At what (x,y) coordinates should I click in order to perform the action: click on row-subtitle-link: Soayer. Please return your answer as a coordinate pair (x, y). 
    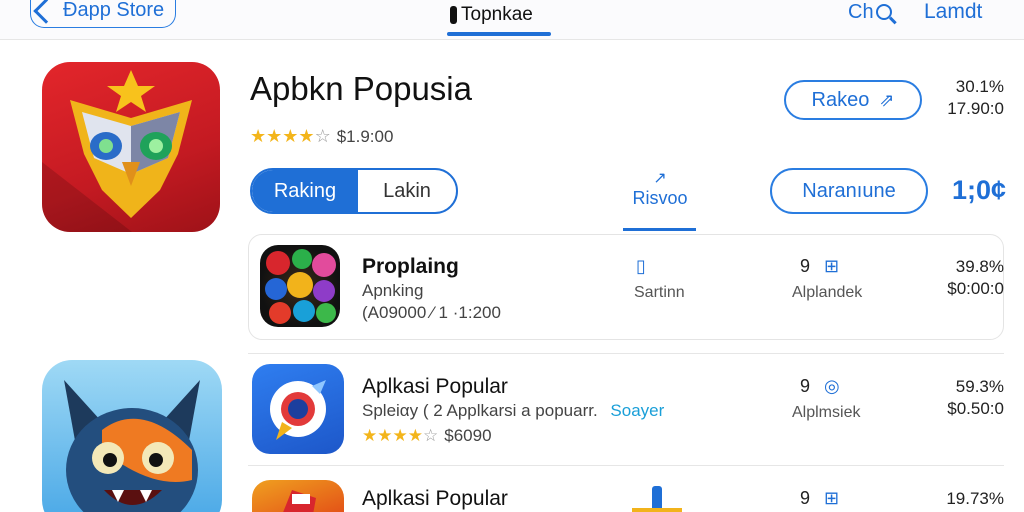
    Looking at the image, I should click on (637, 410).